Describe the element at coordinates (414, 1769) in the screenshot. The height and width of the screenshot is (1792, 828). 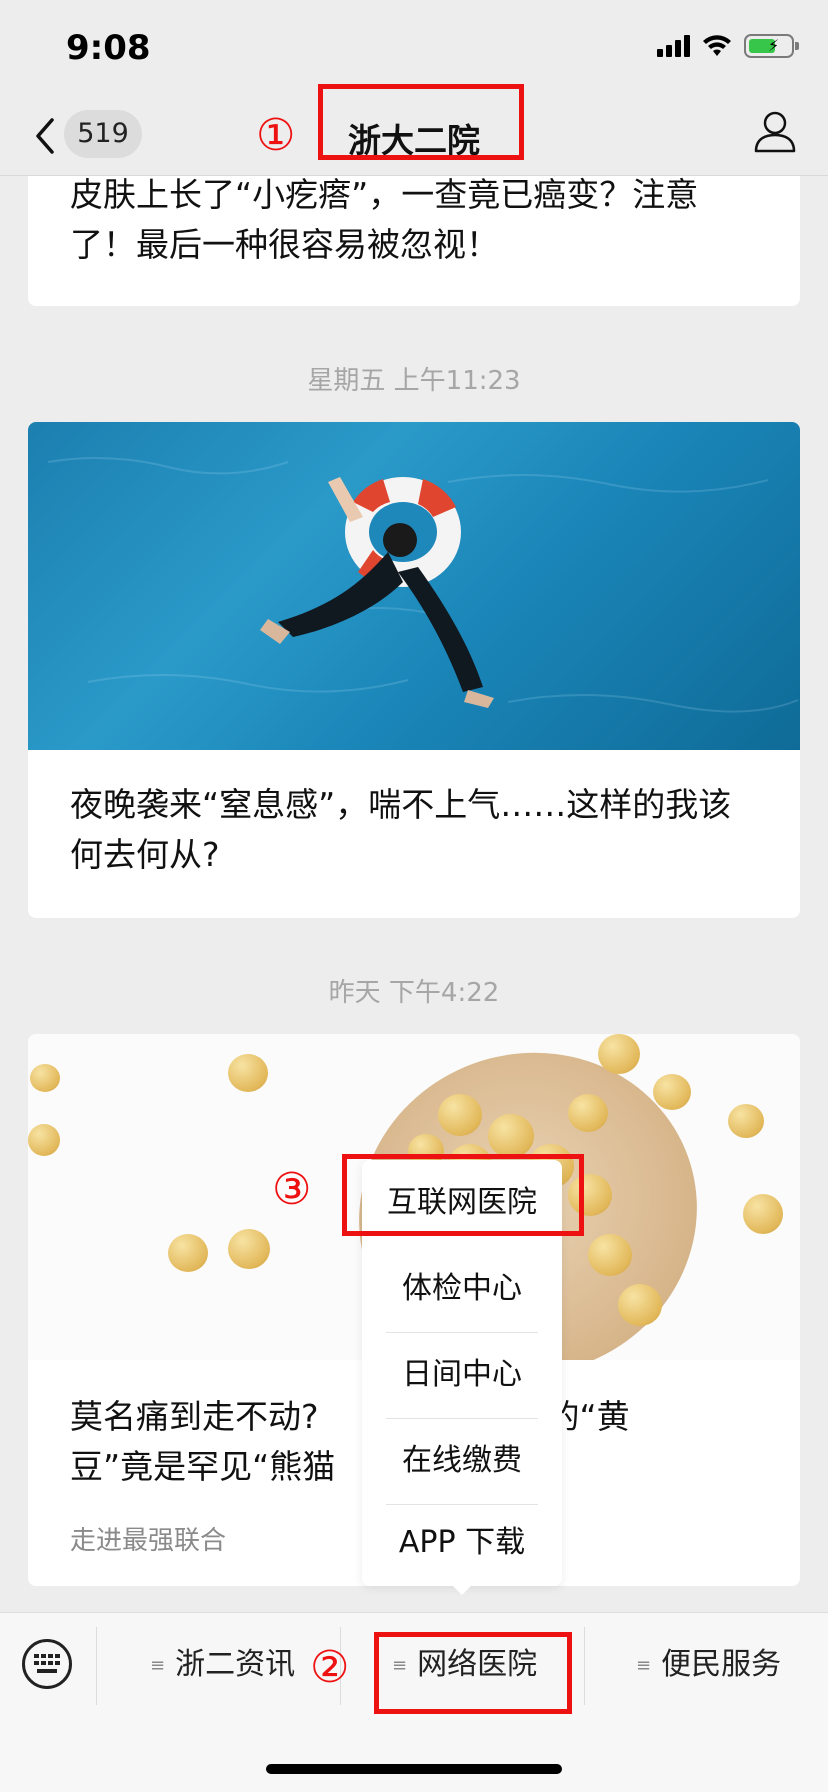
I see `home-indicator` at that location.